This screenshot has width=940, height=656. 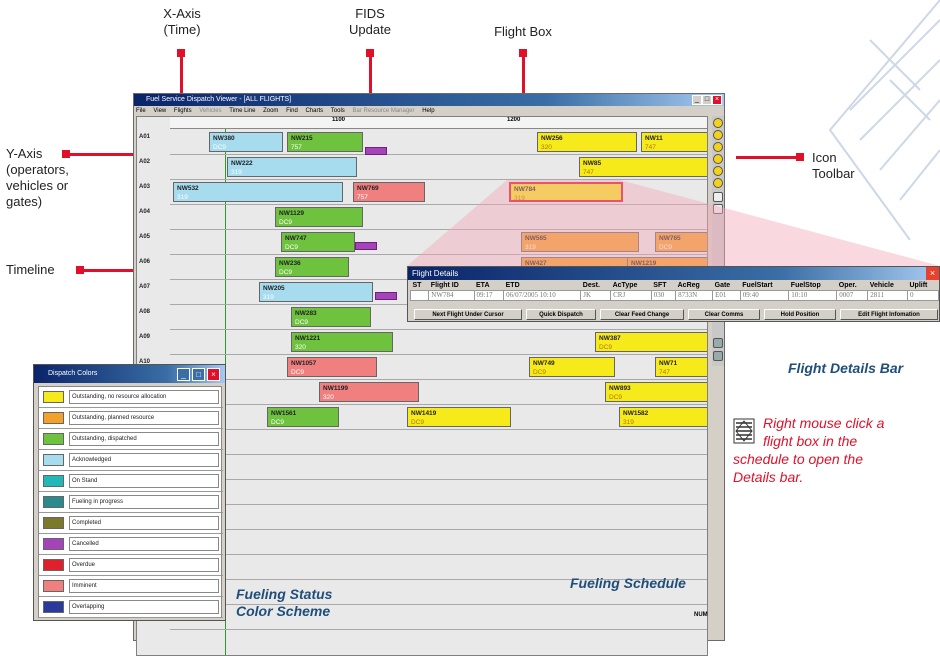 I want to click on field-flight-id: NW784, so click(x=451, y=295).